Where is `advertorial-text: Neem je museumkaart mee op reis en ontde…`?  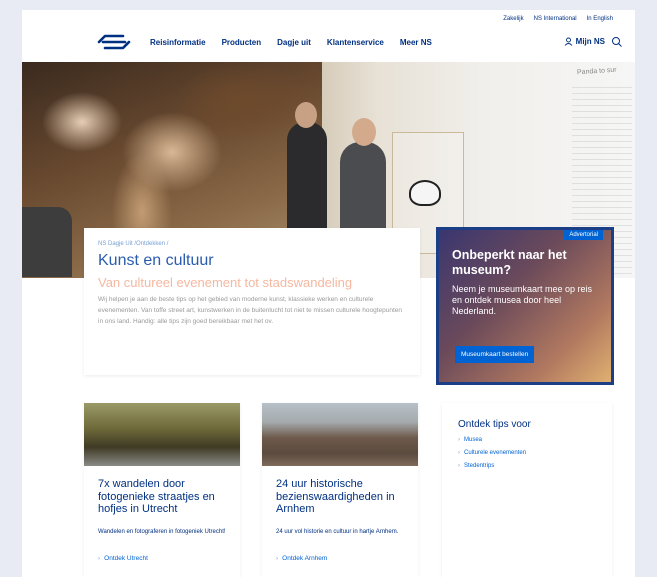
advertorial-text: Neem je museumkaart mee op reis en ontde… is located at coordinates (522, 300).